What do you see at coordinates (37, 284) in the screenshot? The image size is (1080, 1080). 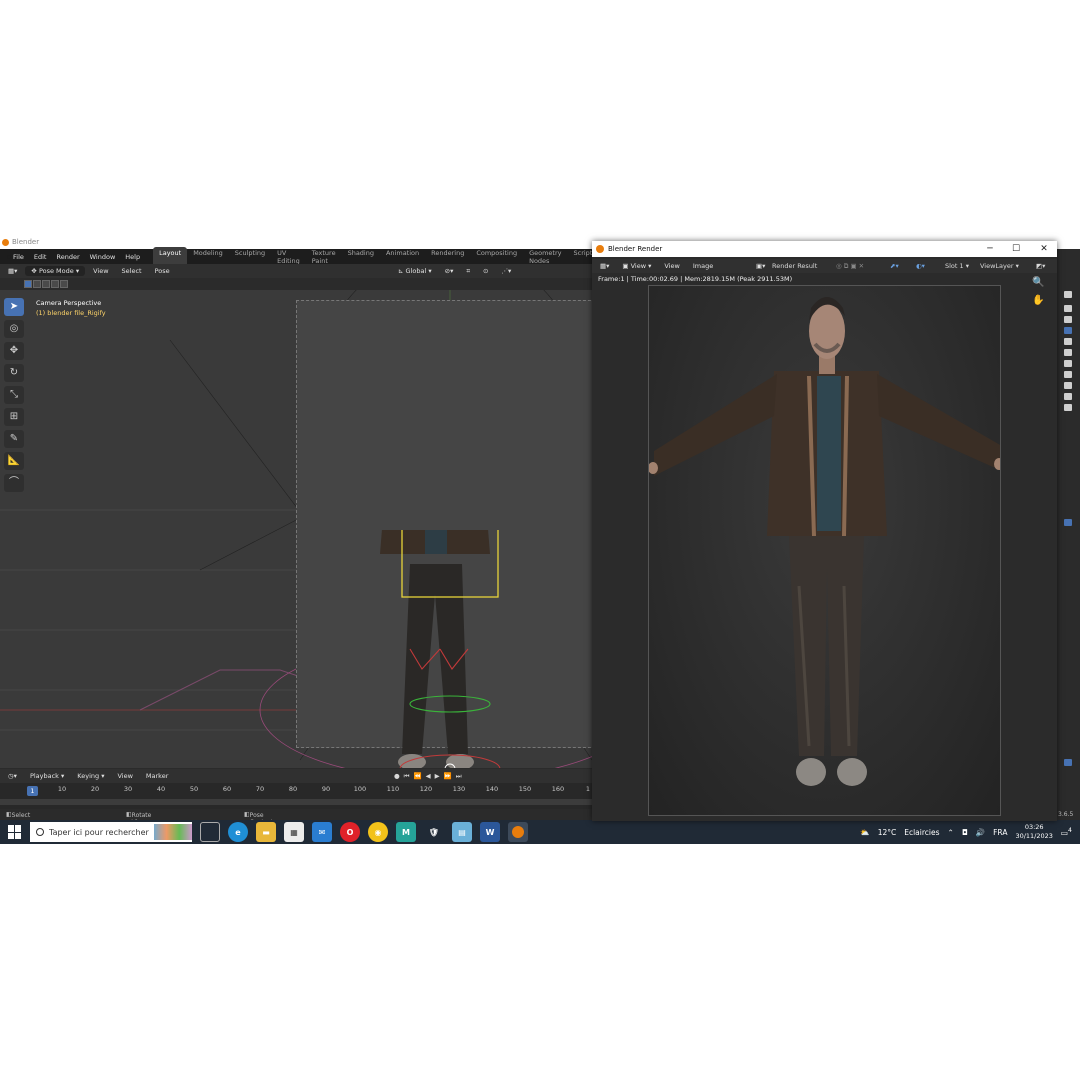 I see `select-extend-icon` at bounding box center [37, 284].